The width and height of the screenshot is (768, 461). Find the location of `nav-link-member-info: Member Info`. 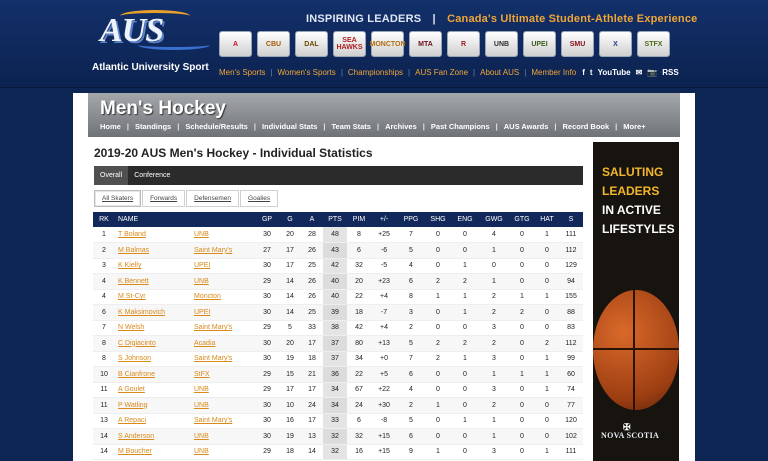

nav-link-member-info: Member Info is located at coordinates (553, 72).